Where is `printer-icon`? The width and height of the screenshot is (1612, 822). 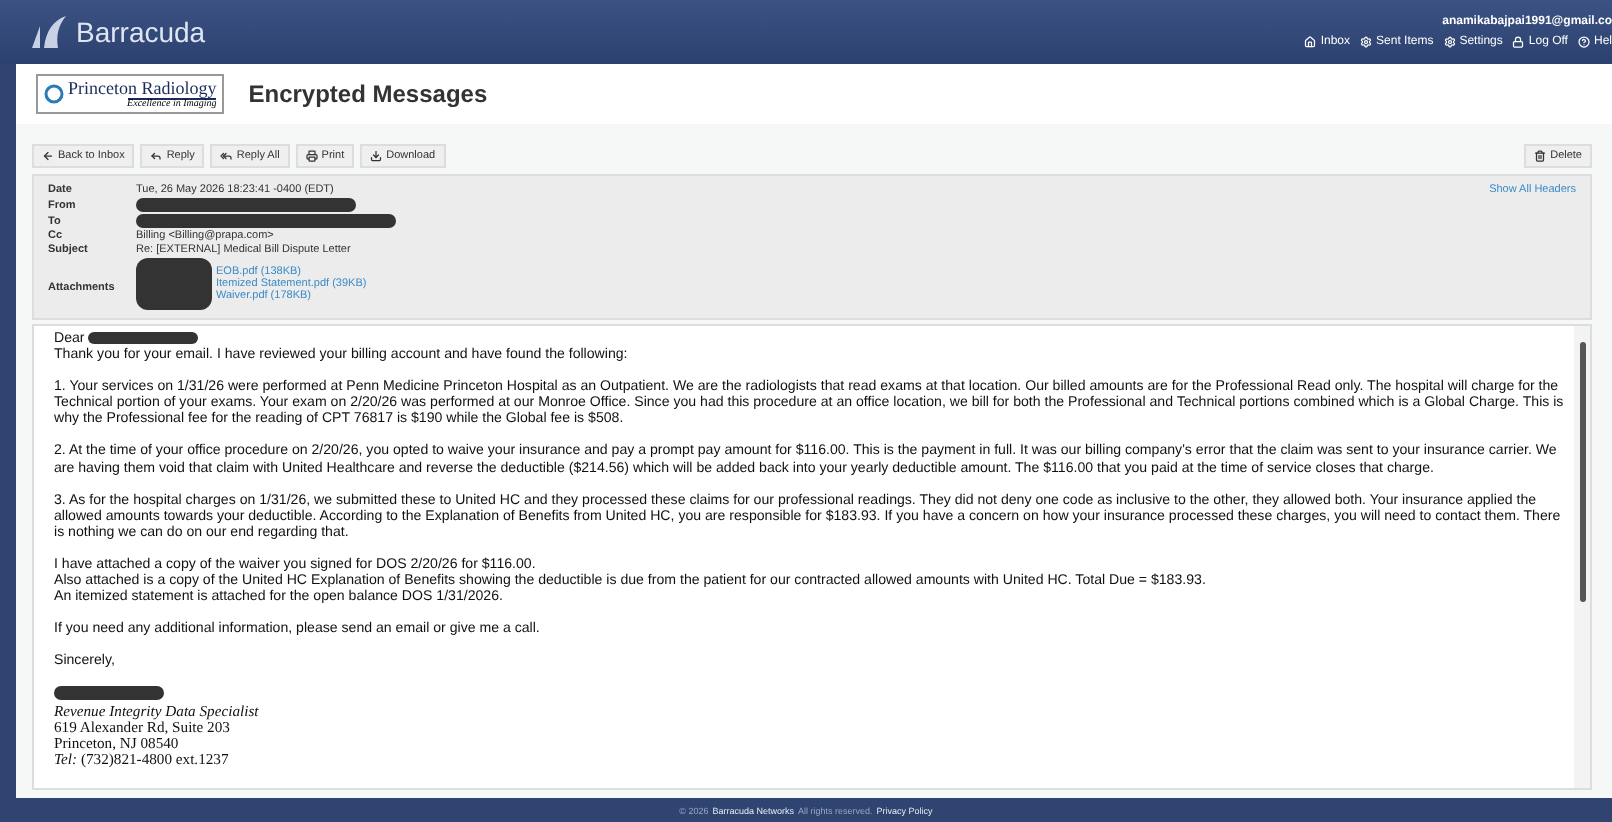 printer-icon is located at coordinates (311, 156).